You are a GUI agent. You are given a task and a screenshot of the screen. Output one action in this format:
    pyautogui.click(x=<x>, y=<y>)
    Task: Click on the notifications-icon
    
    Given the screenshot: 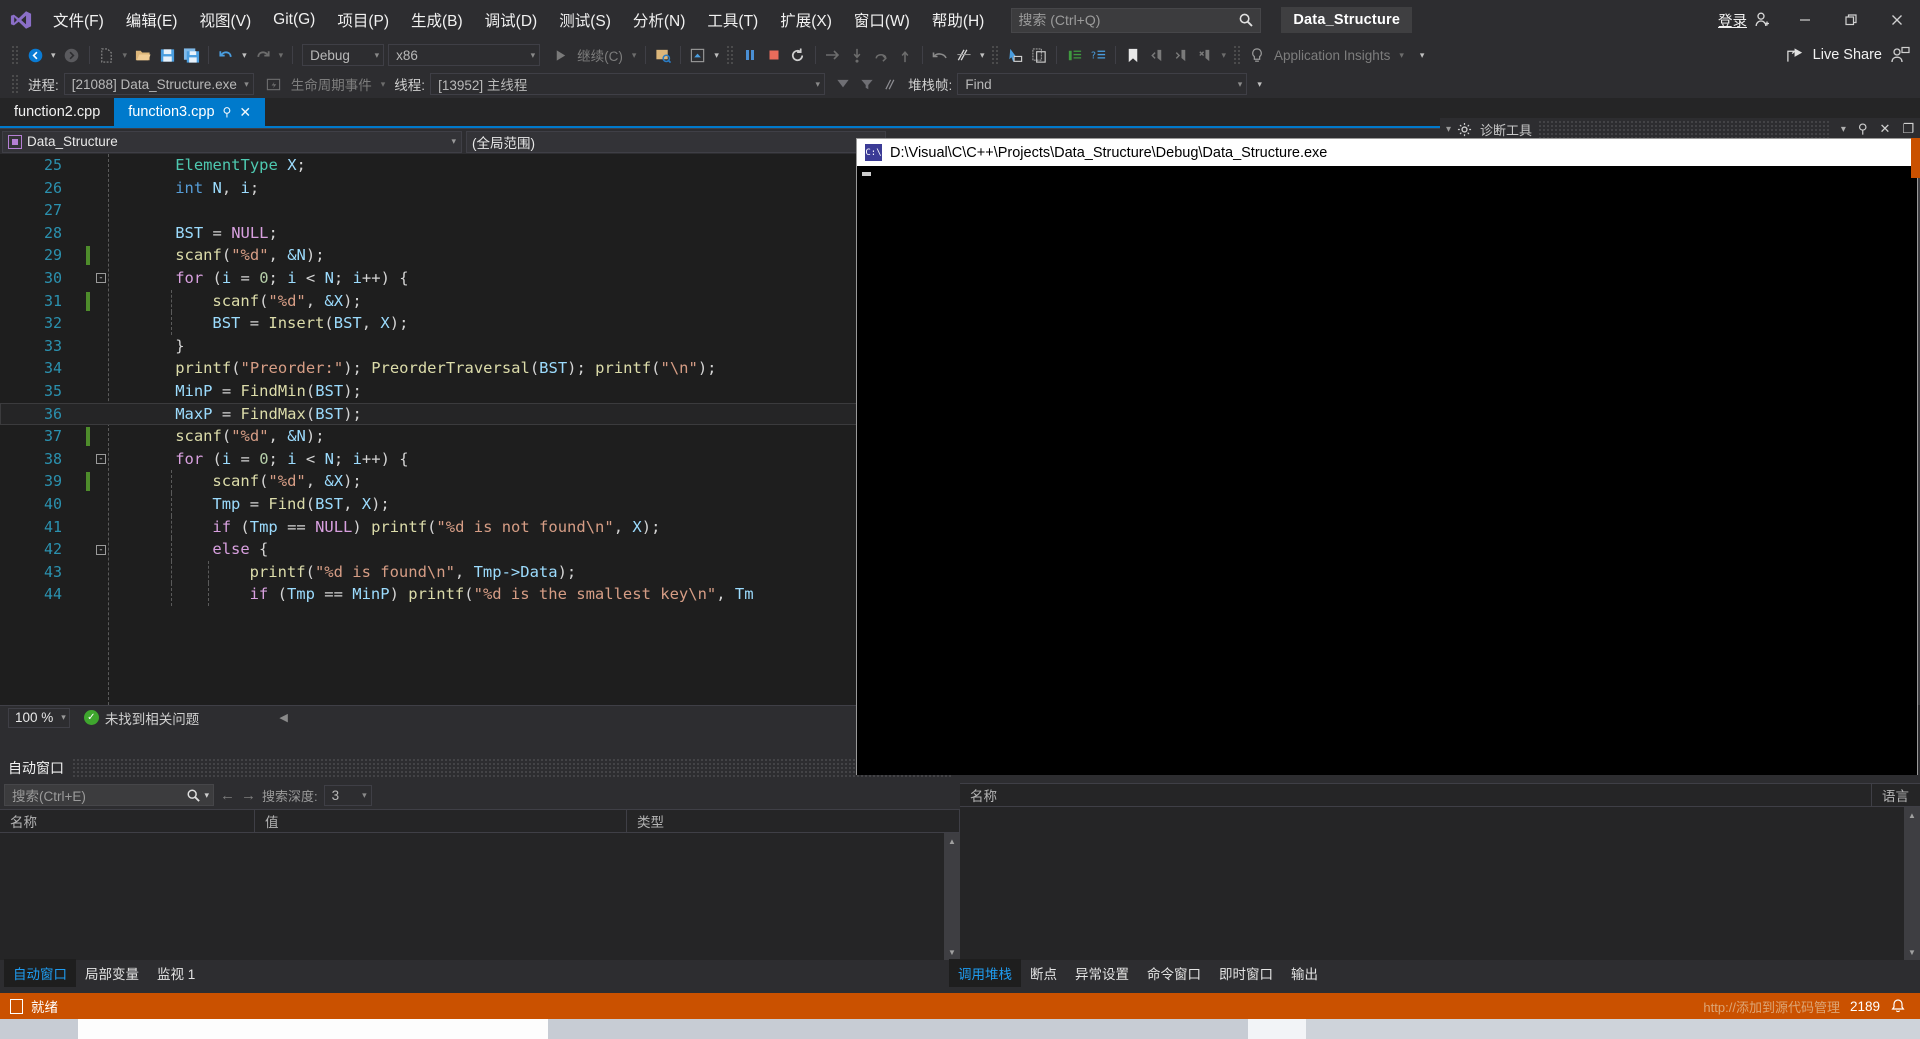 What is the action you would take?
    pyautogui.click(x=1898, y=1006)
    